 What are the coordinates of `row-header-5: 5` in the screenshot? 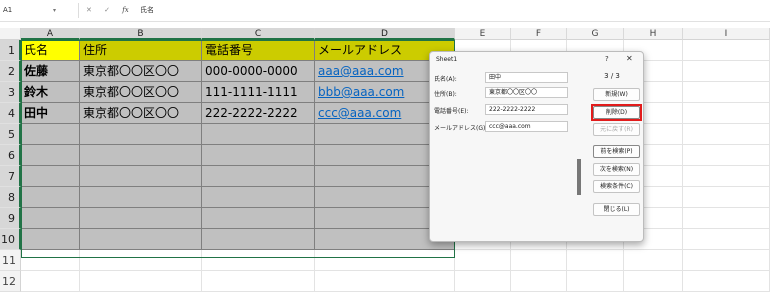 It's located at (10, 134).